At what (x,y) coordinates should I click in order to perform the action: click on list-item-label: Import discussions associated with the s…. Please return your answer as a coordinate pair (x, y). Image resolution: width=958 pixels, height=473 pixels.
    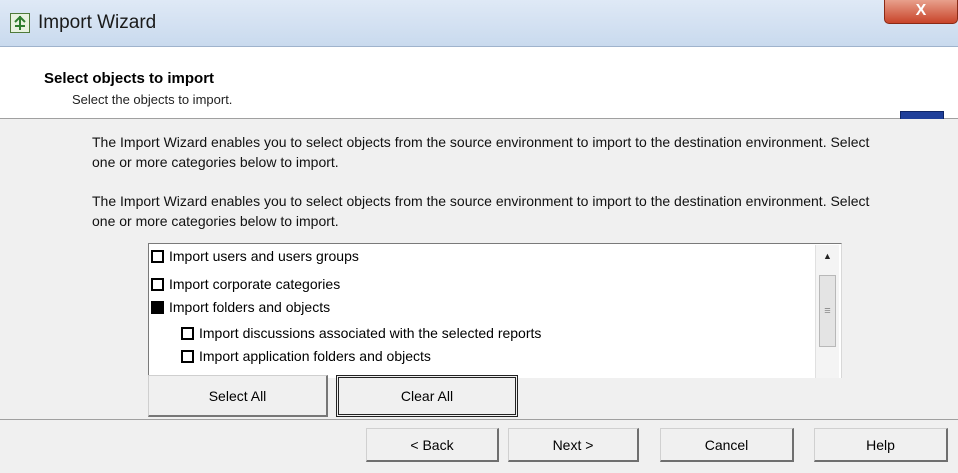
    Looking at the image, I should click on (370, 333).